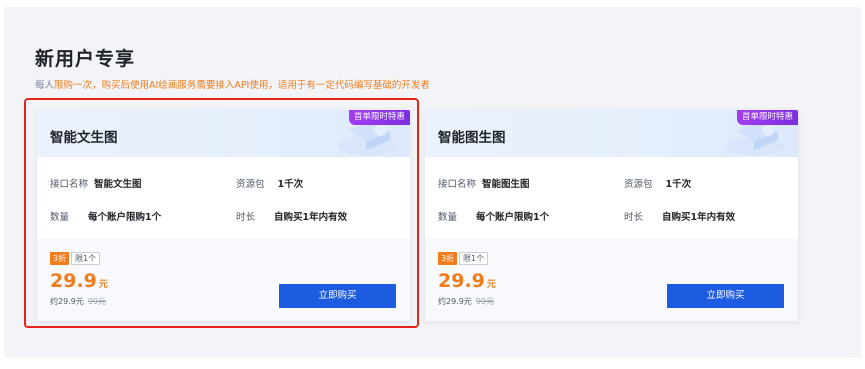 The width and height of the screenshot is (865, 369). I want to click on price: 29.9 元, so click(467, 281).